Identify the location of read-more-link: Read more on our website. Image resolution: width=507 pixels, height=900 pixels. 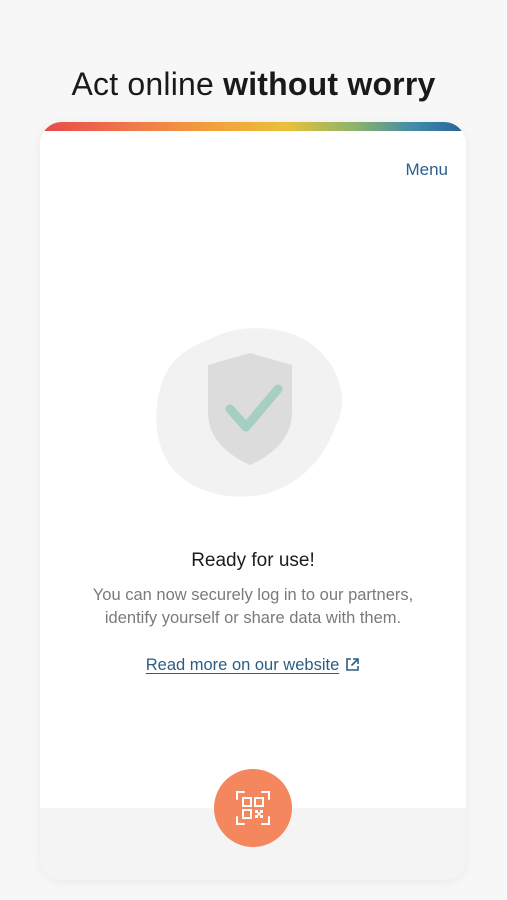
(253, 665).